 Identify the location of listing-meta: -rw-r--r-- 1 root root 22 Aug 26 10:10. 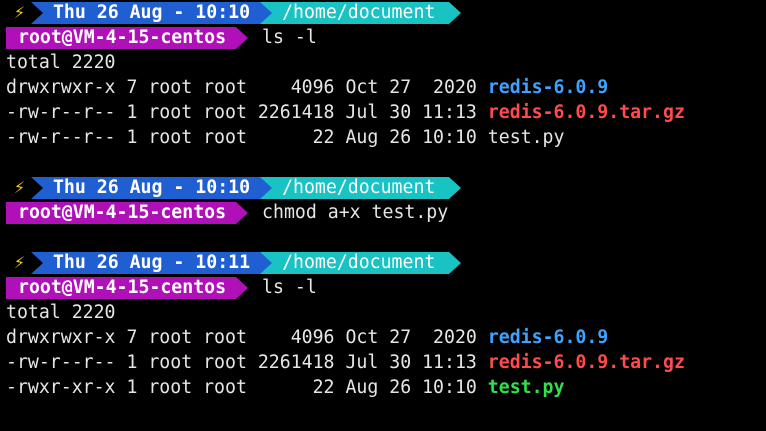
(247, 137).